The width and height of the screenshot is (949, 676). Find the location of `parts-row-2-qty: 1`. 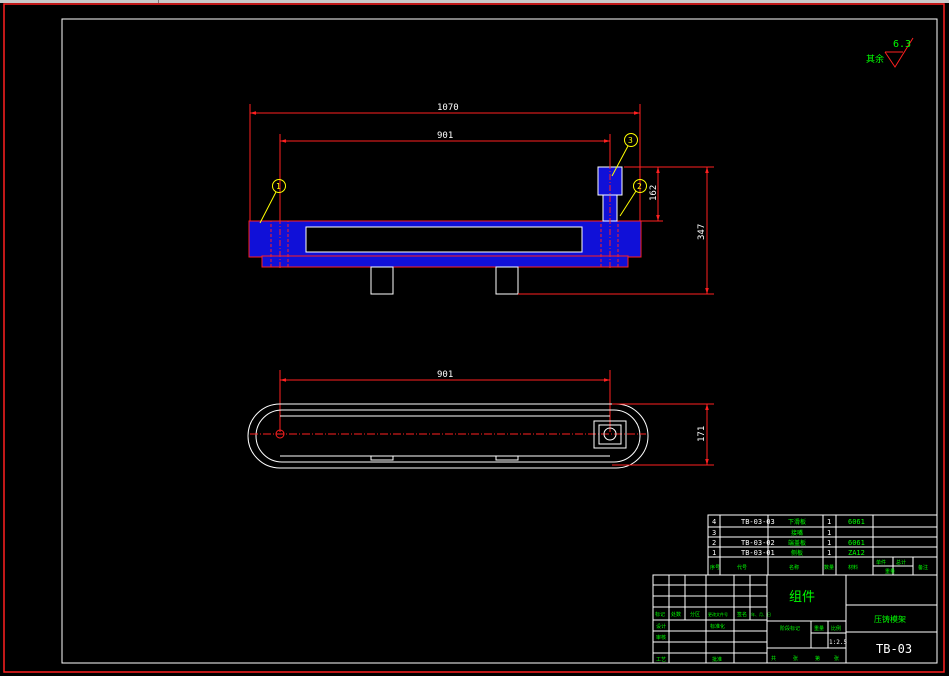

parts-row-2-qty: 1 is located at coordinates (829, 543).